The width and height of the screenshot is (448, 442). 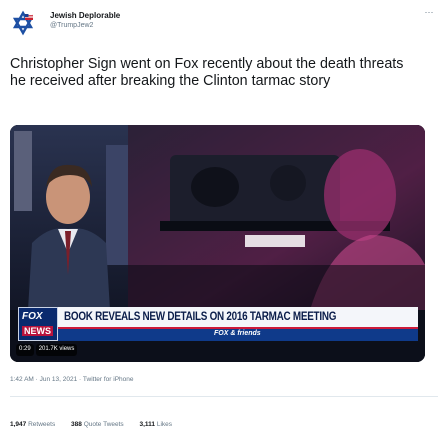 I want to click on retweets-count: 1,947, so click(x=18, y=424).